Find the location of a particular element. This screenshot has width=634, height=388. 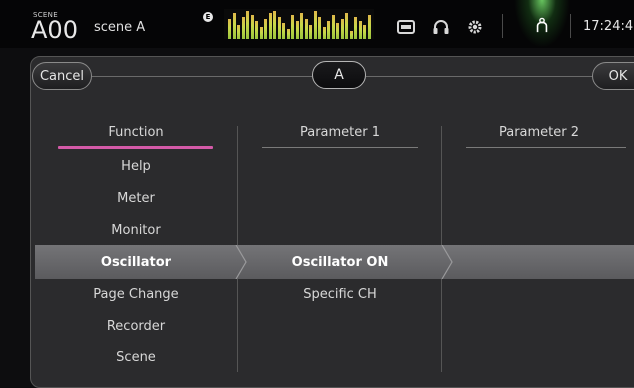

gear-icon is located at coordinates (475, 27).